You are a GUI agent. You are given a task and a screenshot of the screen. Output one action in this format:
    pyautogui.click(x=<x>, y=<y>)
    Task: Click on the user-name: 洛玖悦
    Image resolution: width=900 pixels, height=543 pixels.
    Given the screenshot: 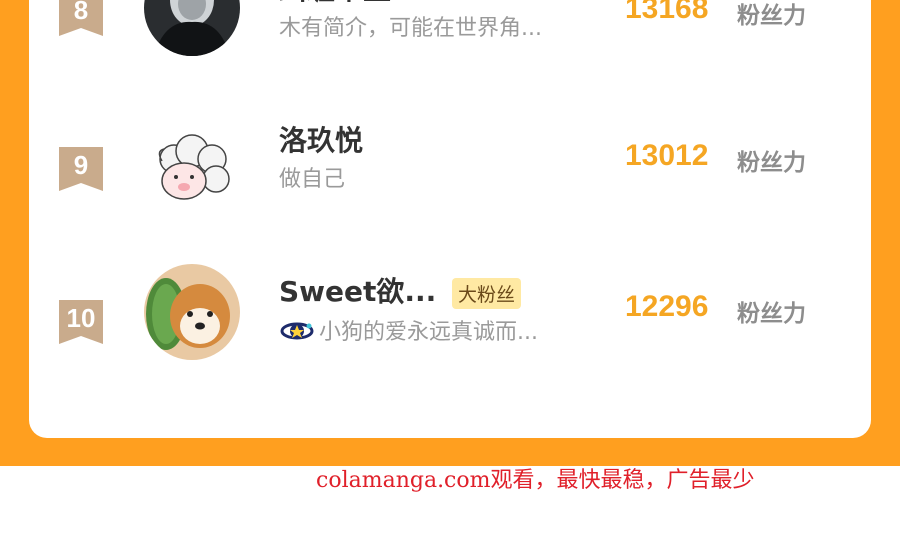 What is the action you would take?
    pyautogui.click(x=321, y=140)
    